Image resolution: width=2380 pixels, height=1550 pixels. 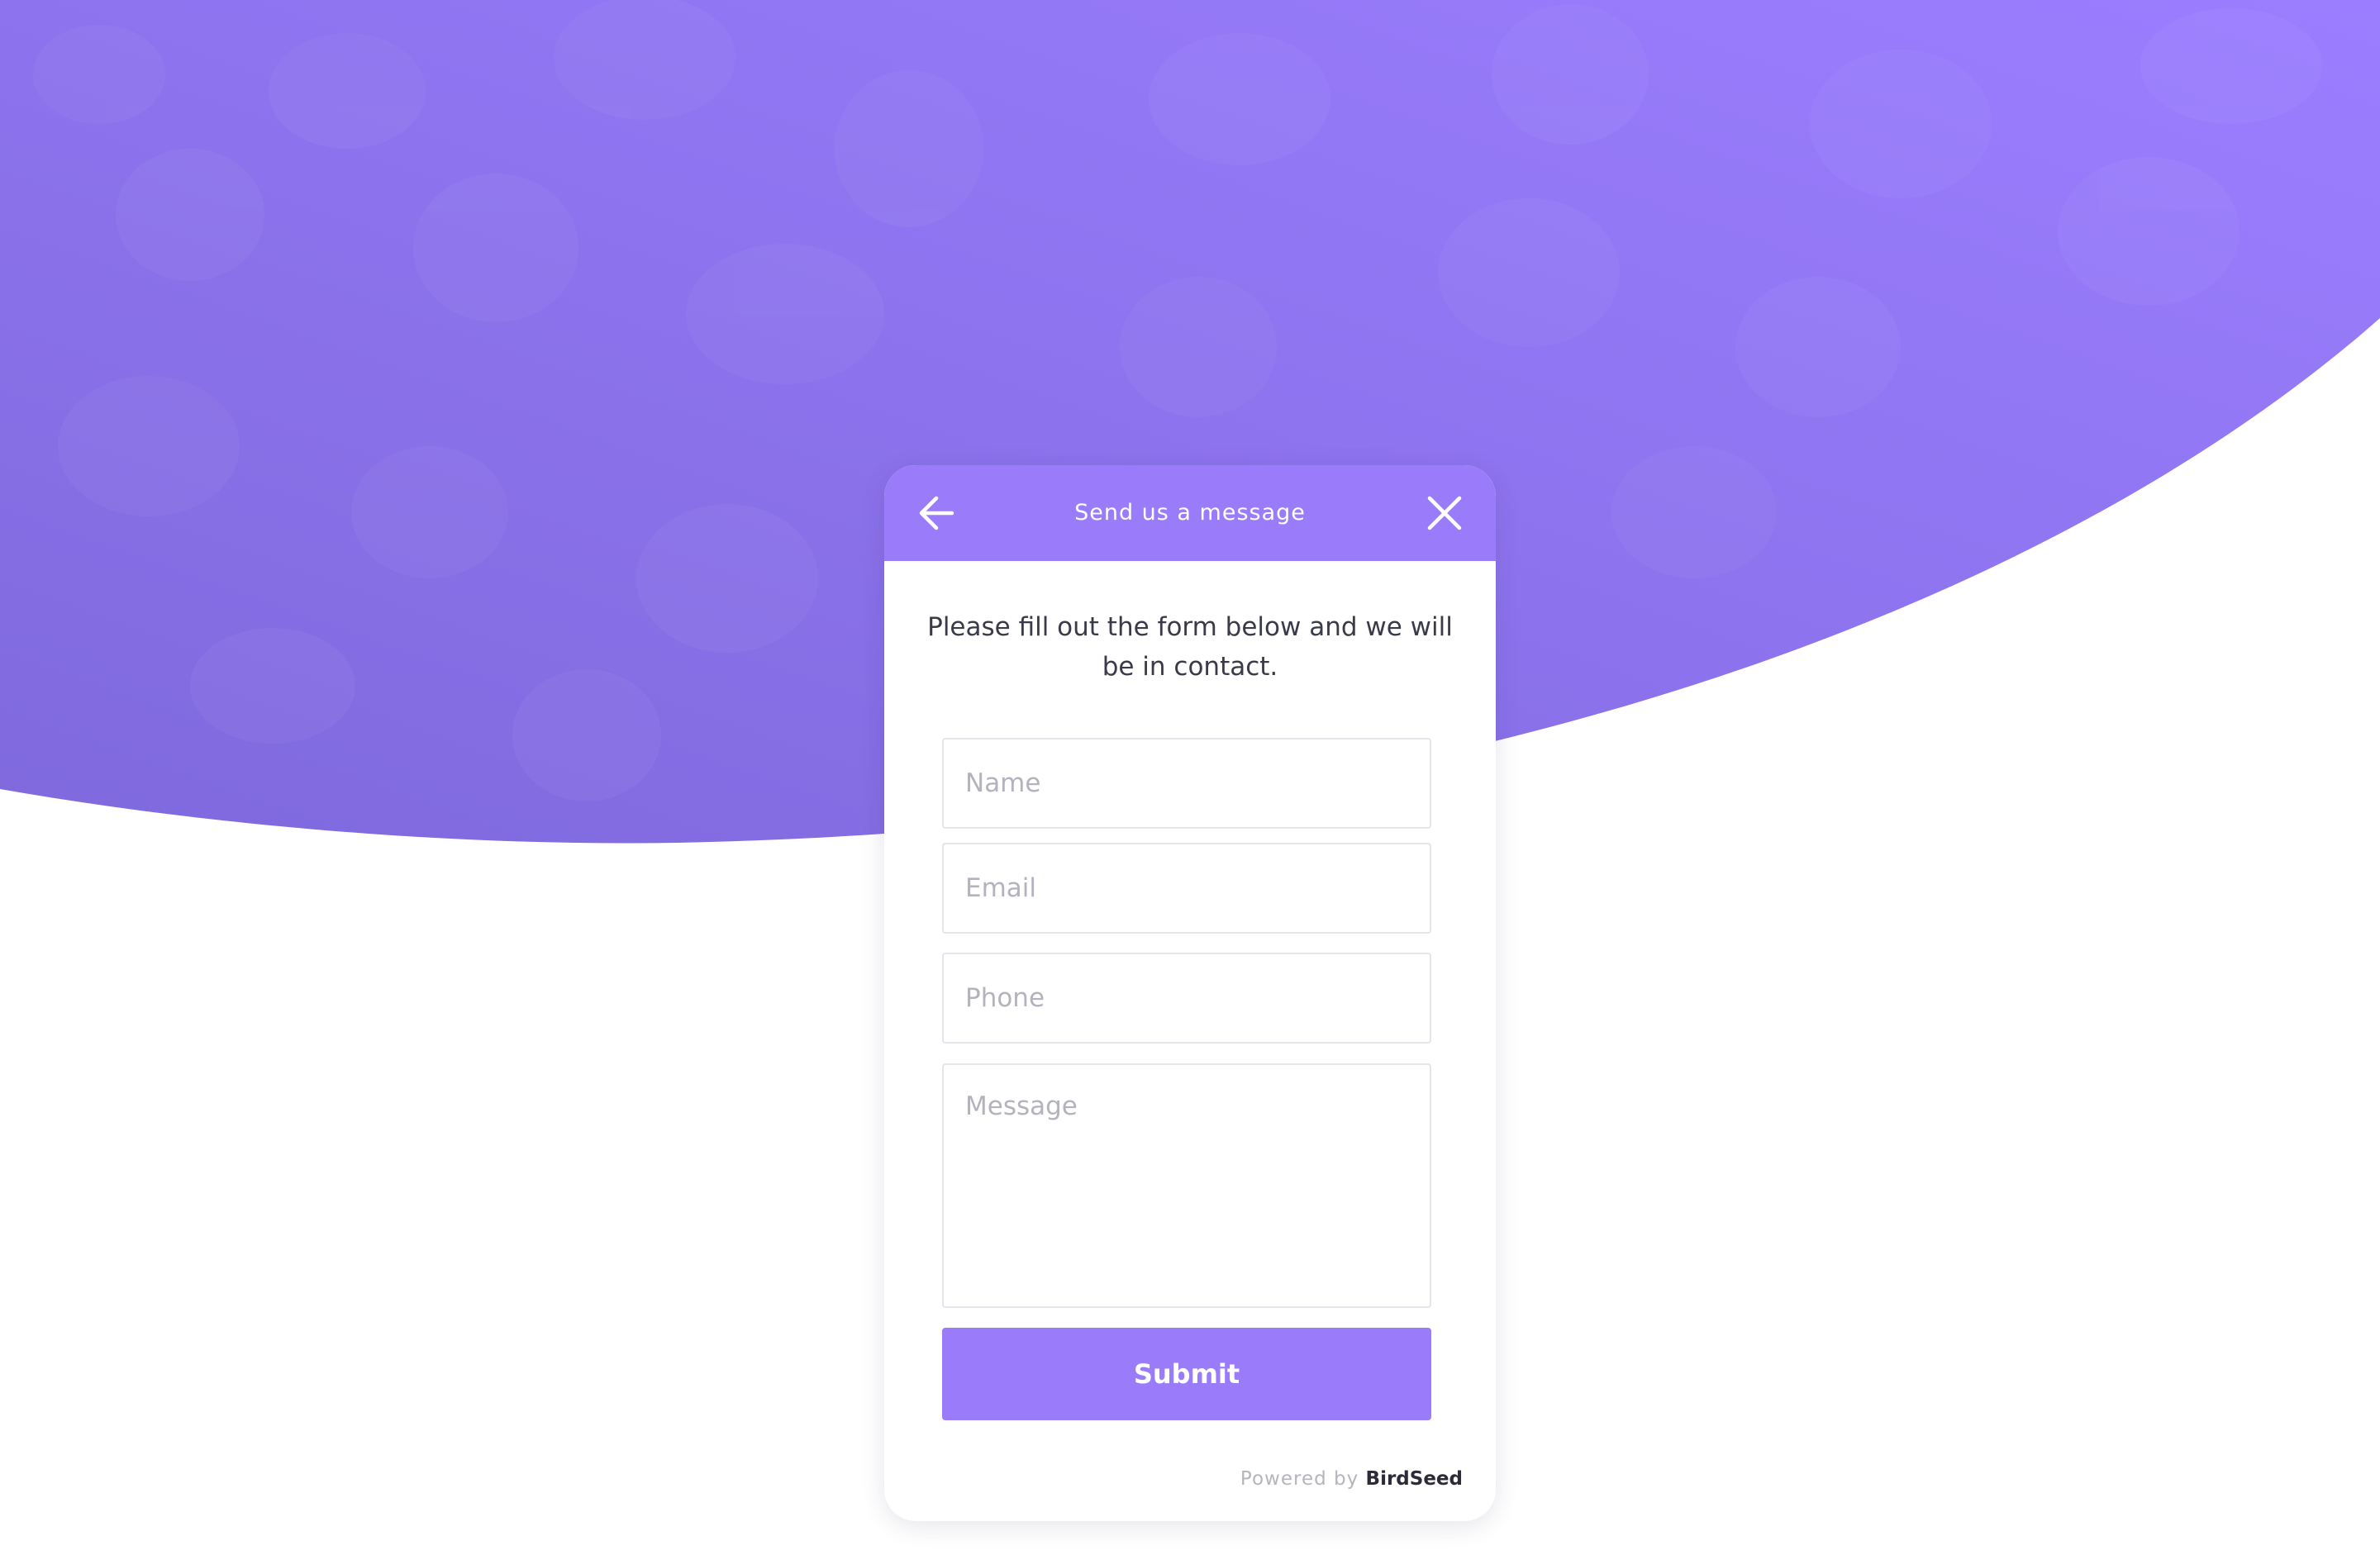 I want to click on brand-link: BirdSeed, so click(x=1414, y=1479).